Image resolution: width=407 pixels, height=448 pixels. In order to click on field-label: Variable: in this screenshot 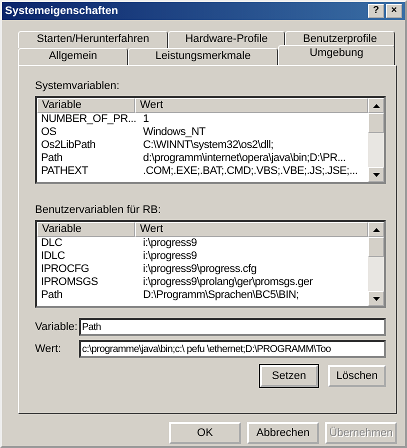, I will do `click(57, 327)`.